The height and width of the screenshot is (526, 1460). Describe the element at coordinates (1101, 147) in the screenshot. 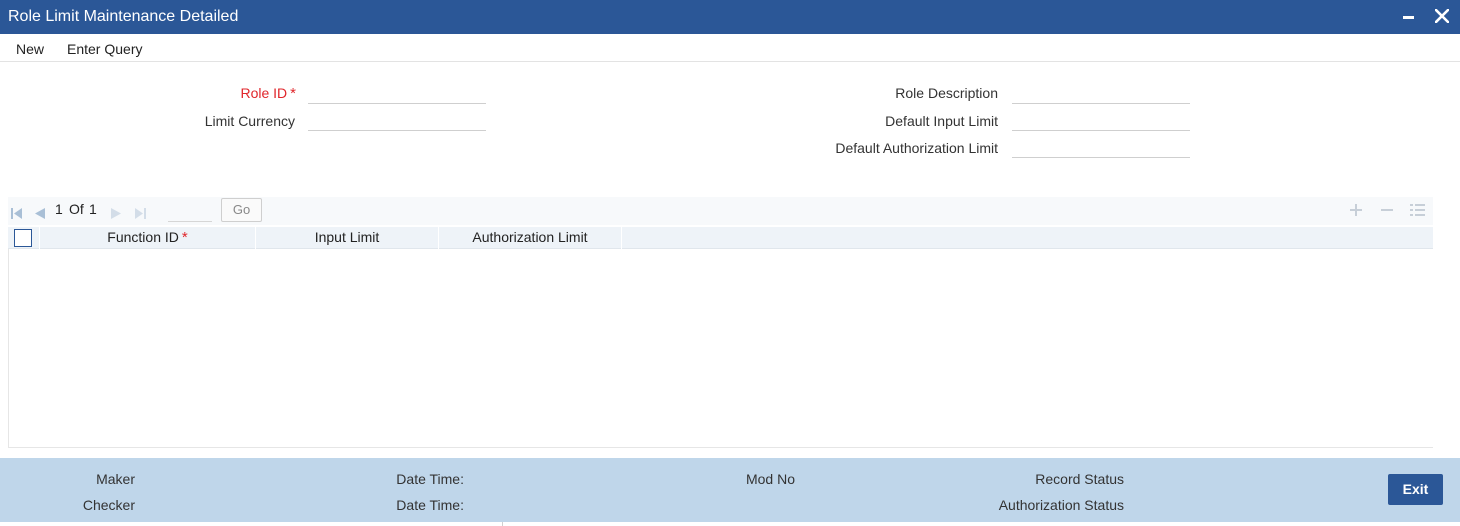

I see `default-authorization-limit-input` at that location.